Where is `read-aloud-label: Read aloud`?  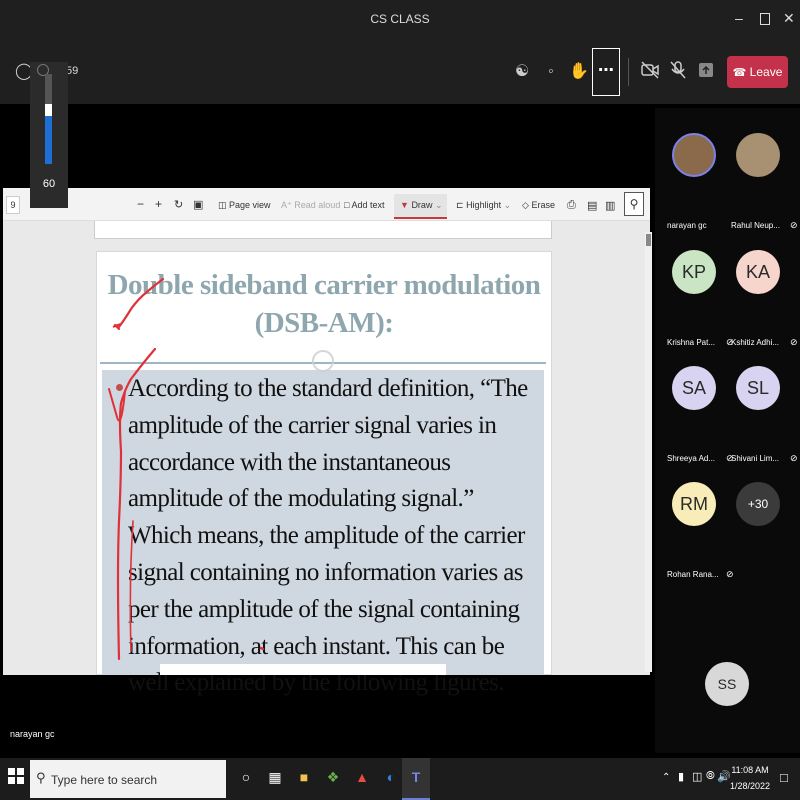
read-aloud-label: Read aloud is located at coordinates (317, 205).